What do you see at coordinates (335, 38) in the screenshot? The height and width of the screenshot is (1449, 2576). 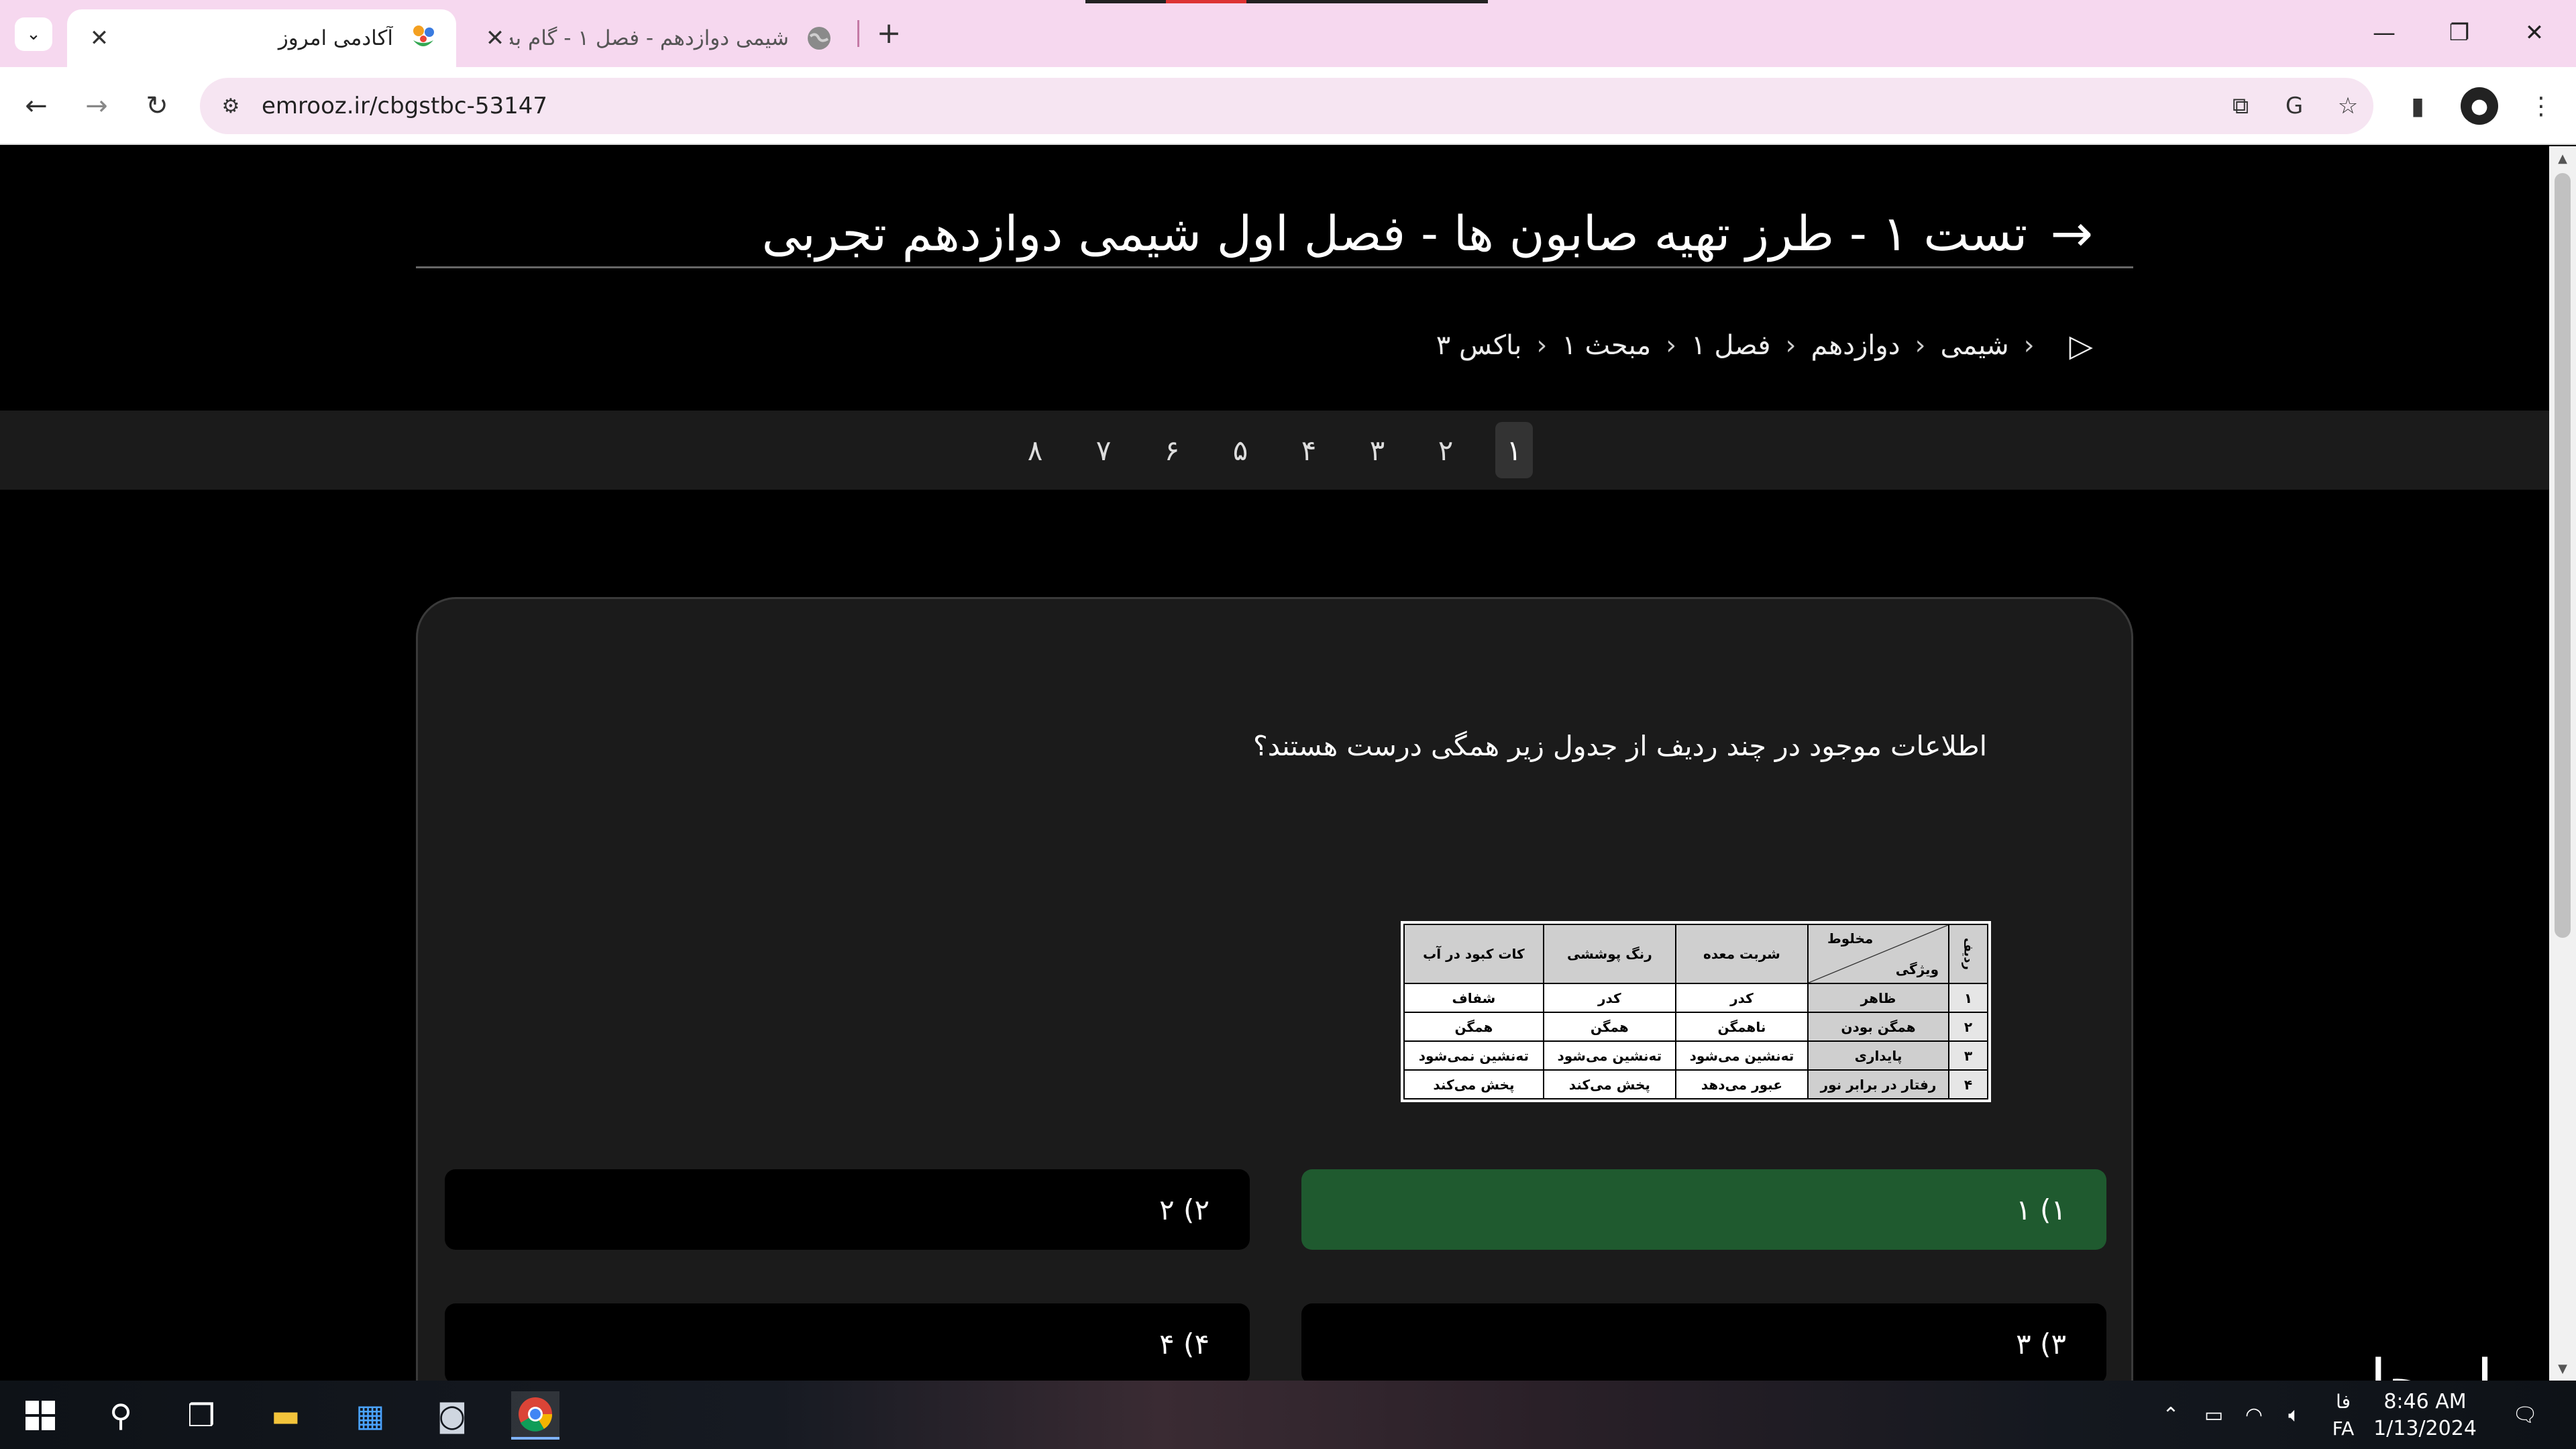 I see `tab-title: آکادمی امروز` at bounding box center [335, 38].